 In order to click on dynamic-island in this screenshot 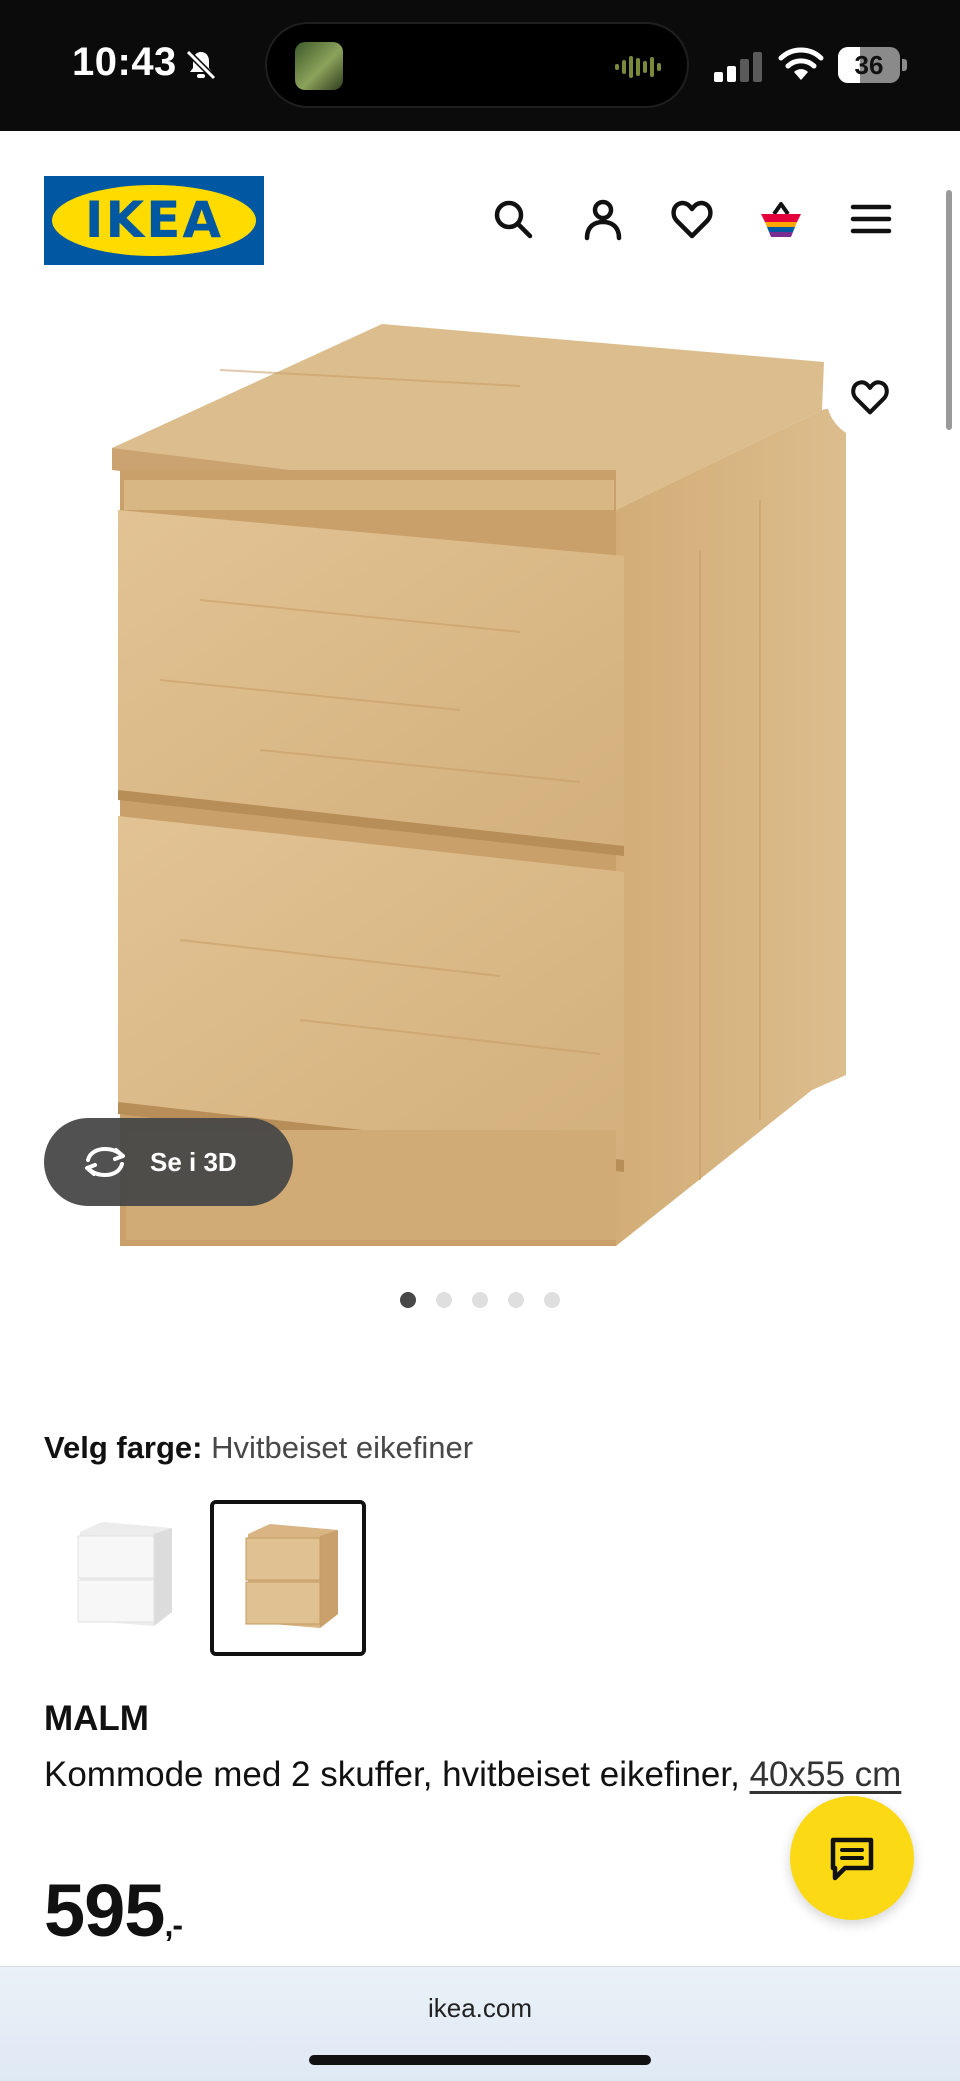, I will do `click(477, 65)`.